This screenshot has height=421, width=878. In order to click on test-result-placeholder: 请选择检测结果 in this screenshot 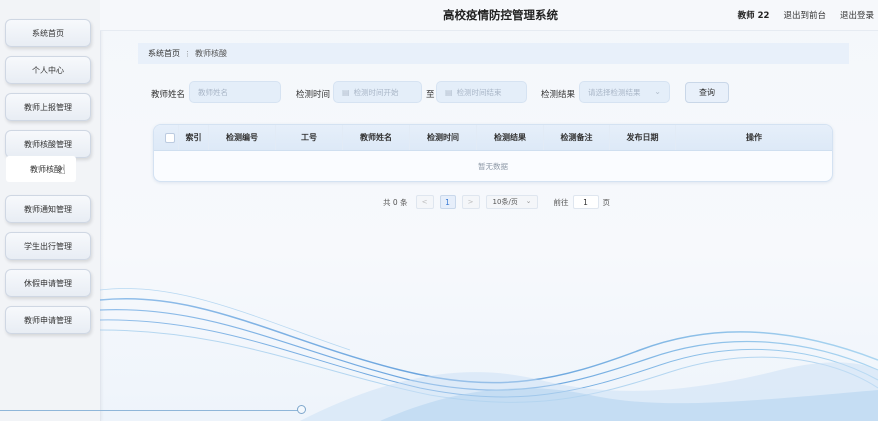, I will do `click(614, 92)`.